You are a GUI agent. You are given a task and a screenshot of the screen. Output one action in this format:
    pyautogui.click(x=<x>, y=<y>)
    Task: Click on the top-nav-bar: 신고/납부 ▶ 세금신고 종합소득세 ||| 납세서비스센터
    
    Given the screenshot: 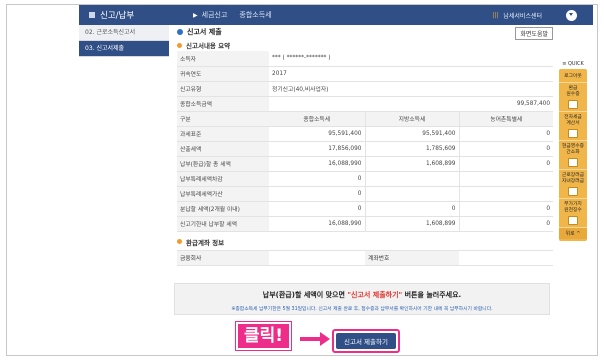 What is the action you would take?
    pyautogui.click(x=336, y=15)
    